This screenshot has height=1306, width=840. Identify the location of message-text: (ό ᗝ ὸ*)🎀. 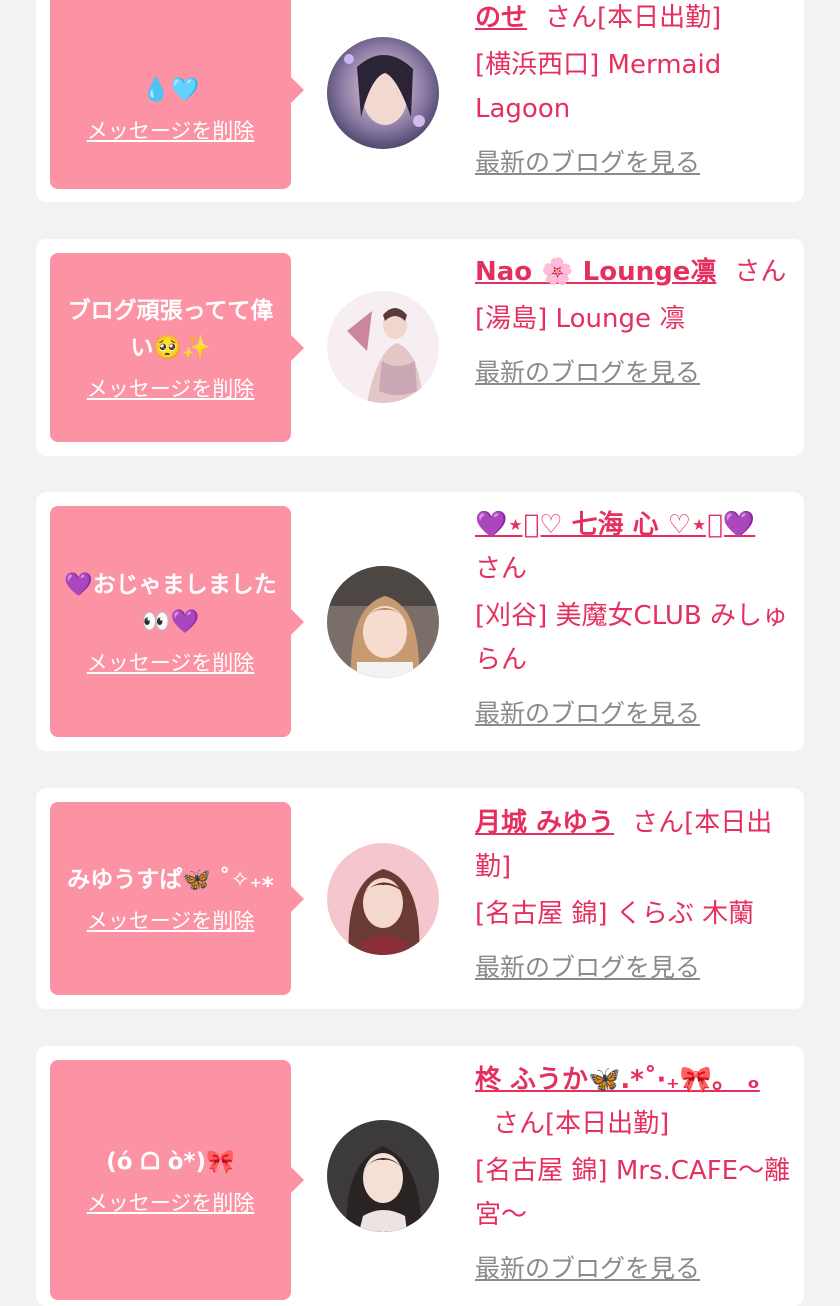
(170, 1161).